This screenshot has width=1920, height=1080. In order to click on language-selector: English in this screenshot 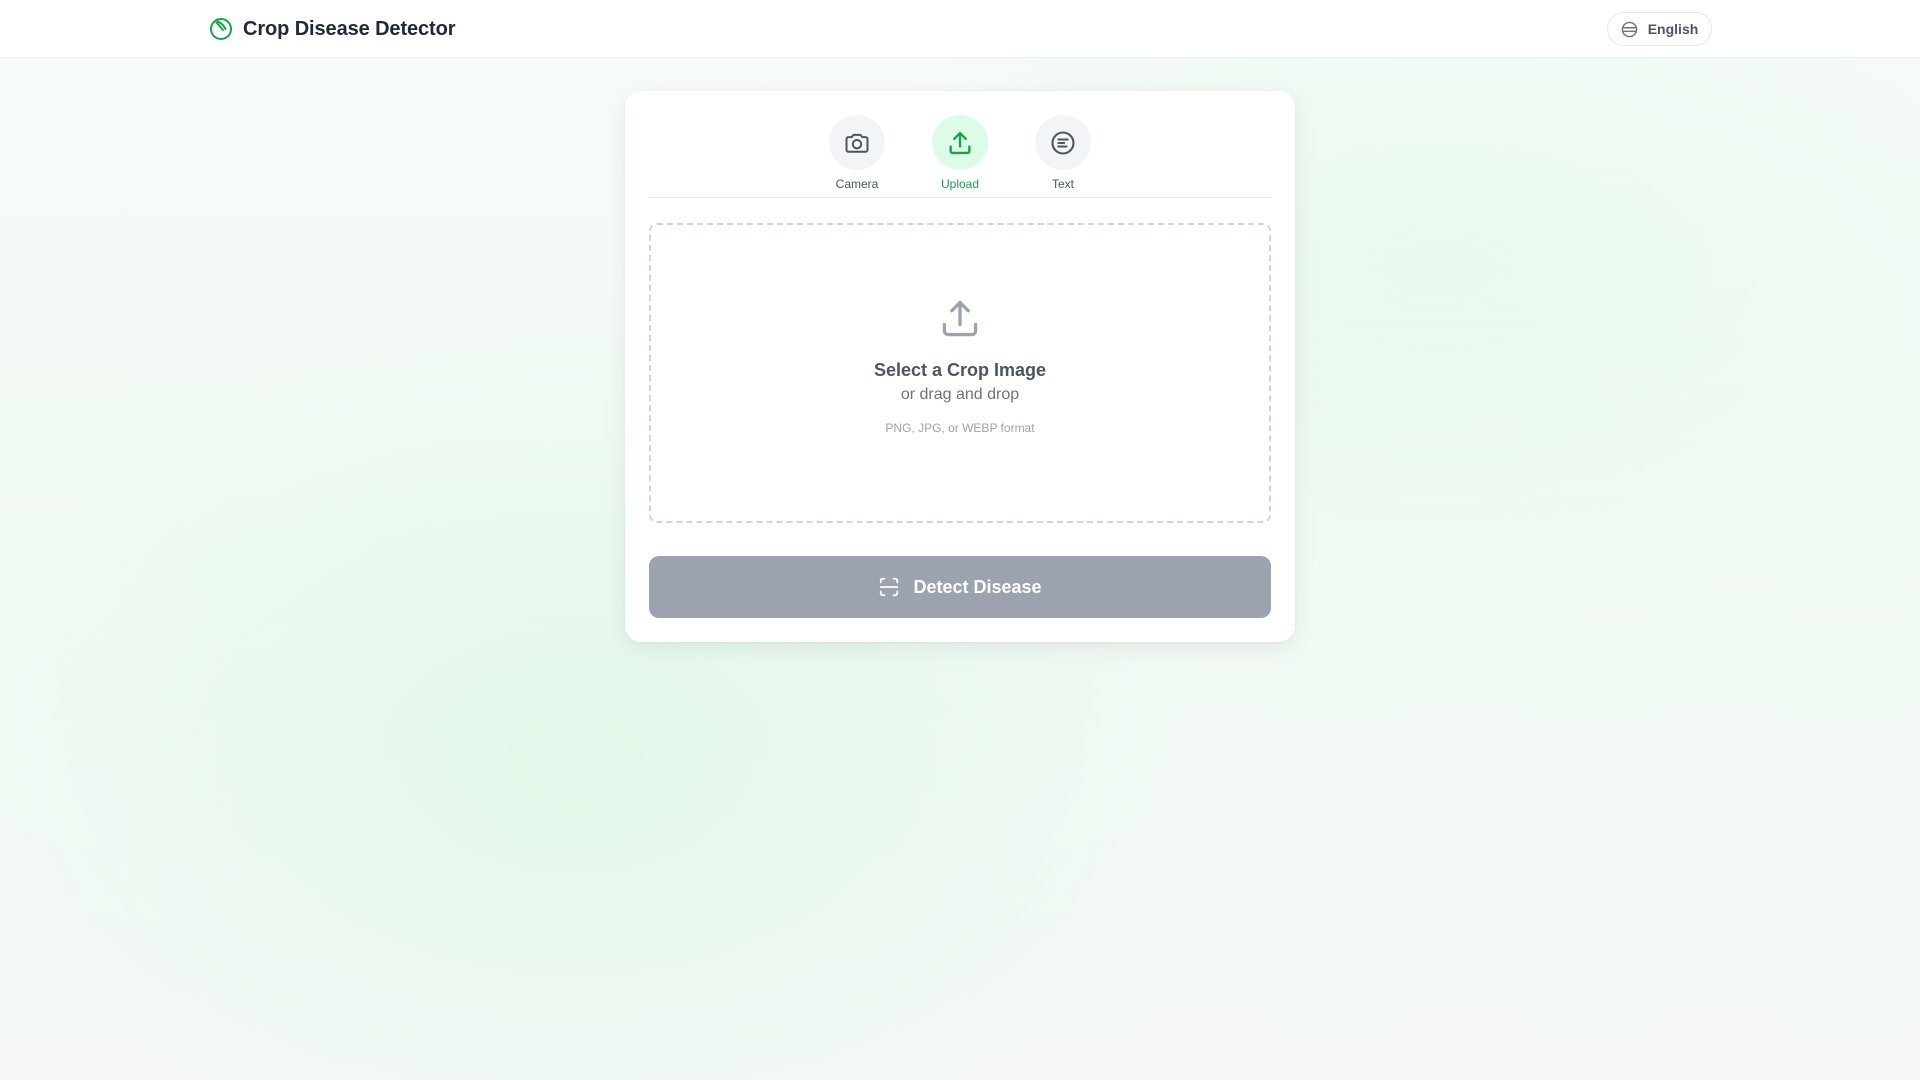, I will do `click(1659, 29)`.